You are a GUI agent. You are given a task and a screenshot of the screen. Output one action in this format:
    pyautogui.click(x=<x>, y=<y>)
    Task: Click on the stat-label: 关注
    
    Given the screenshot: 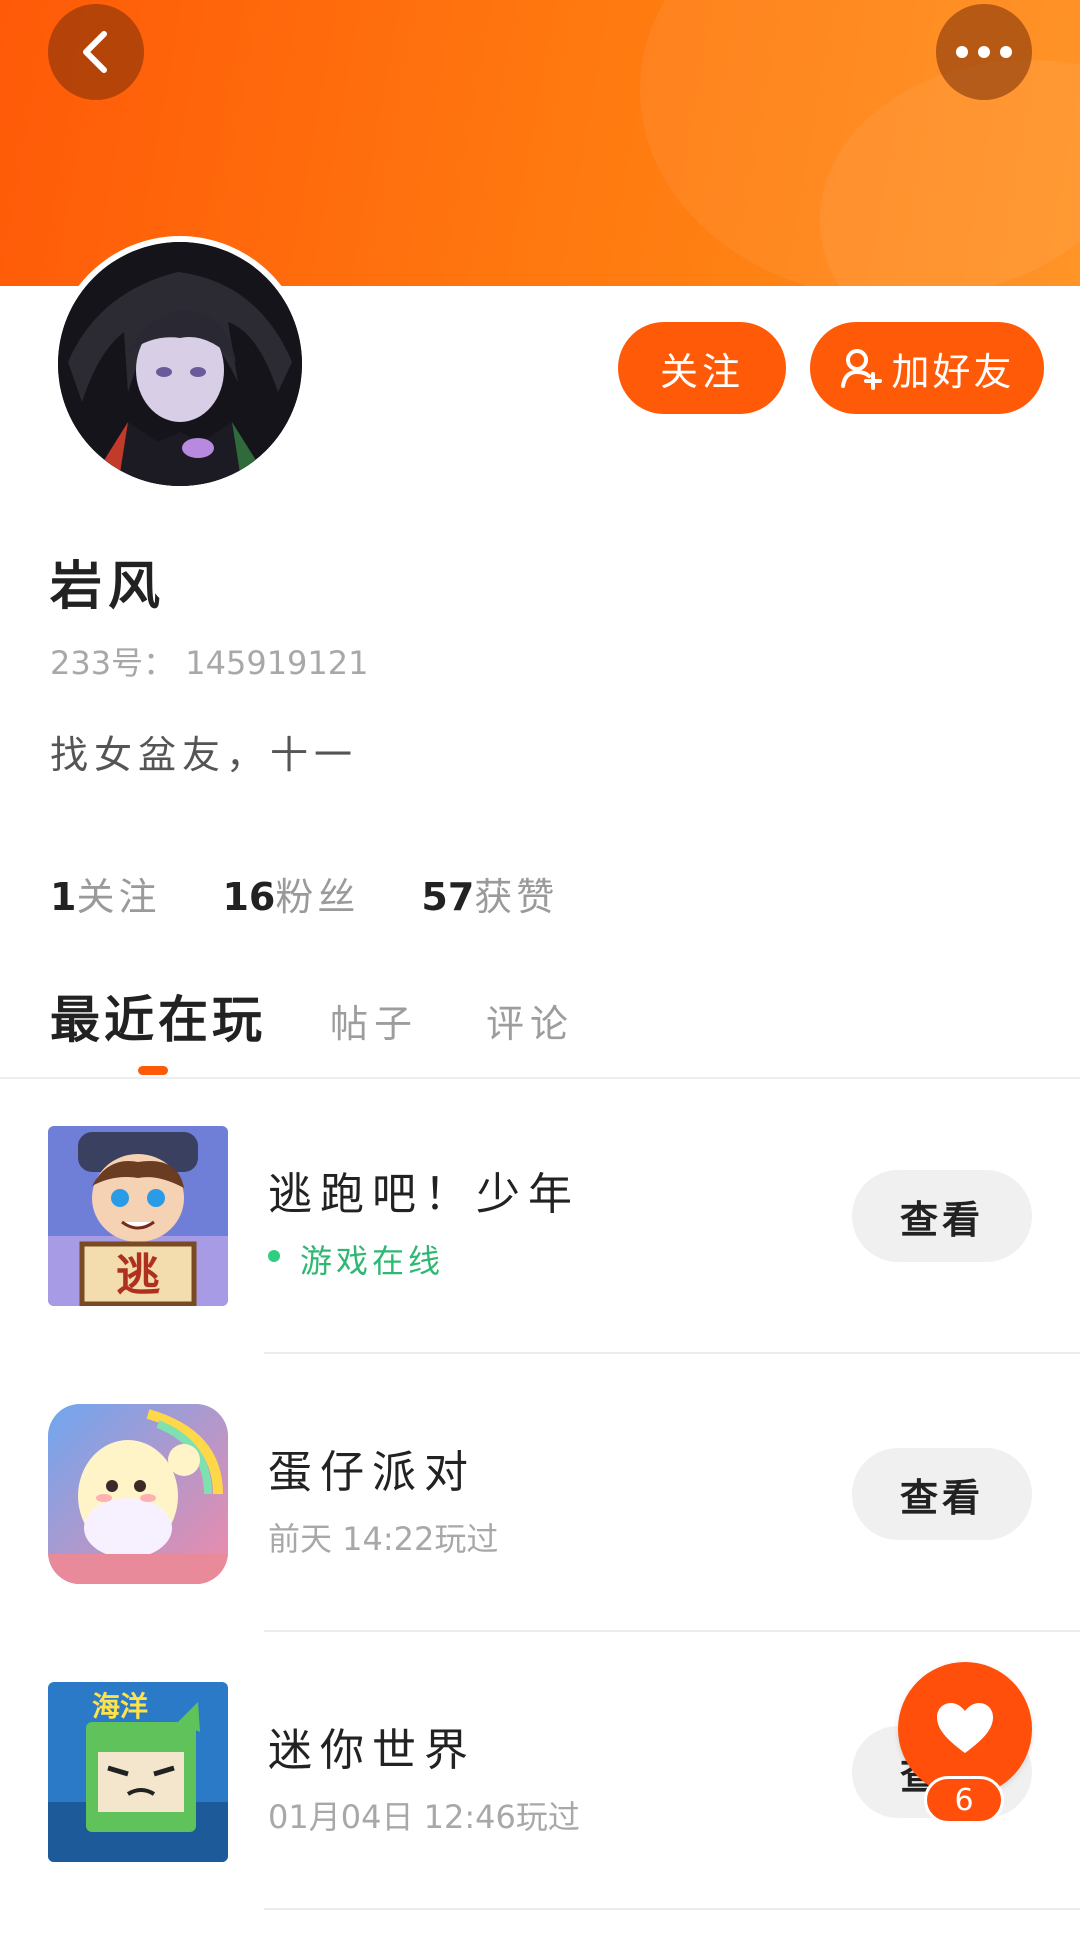 What is the action you would take?
    pyautogui.click(x=118, y=897)
    